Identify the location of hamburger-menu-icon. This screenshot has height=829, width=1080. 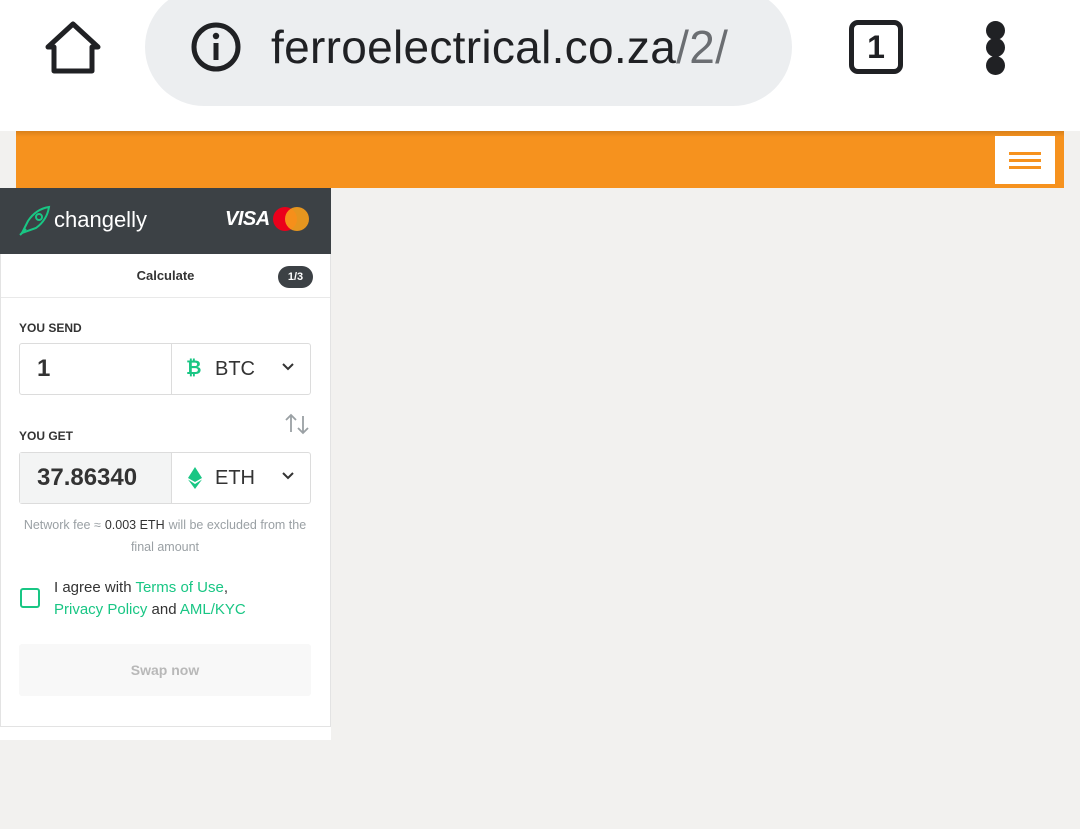
(1025, 160).